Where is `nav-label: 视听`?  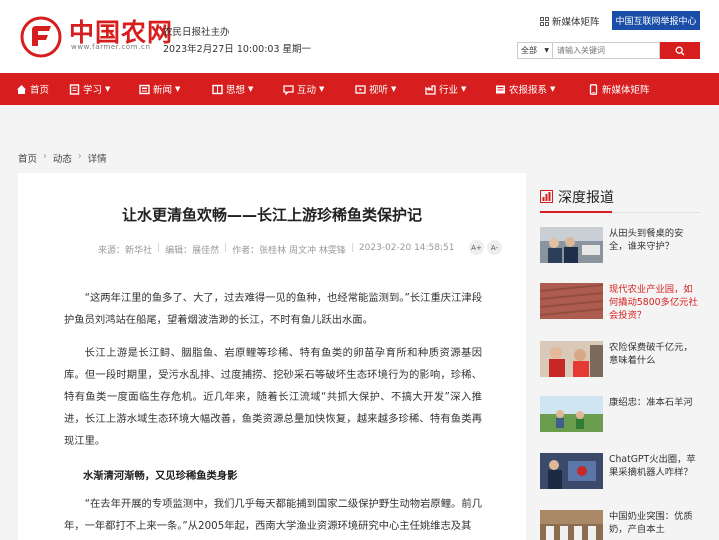 nav-label: 视听 is located at coordinates (379, 90).